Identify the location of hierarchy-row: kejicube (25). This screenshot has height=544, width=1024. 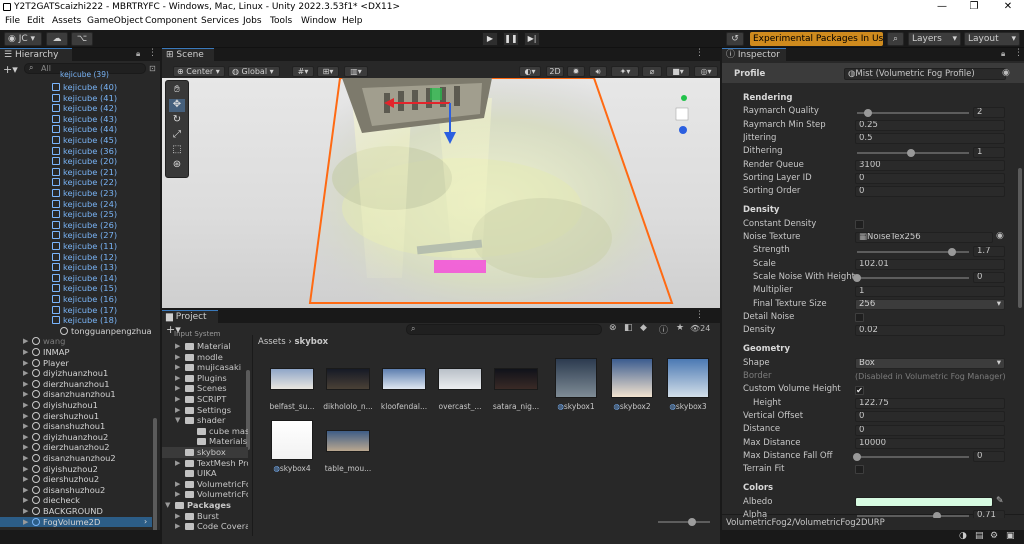
(76, 214).